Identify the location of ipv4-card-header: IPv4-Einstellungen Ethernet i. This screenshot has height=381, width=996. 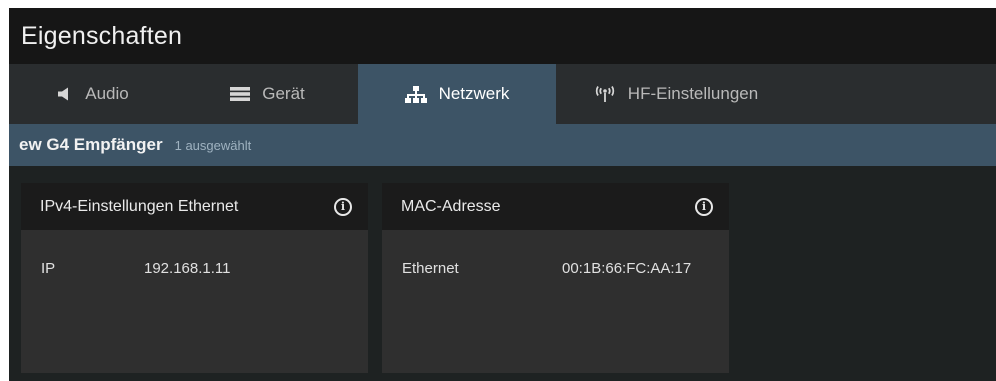
(194, 206).